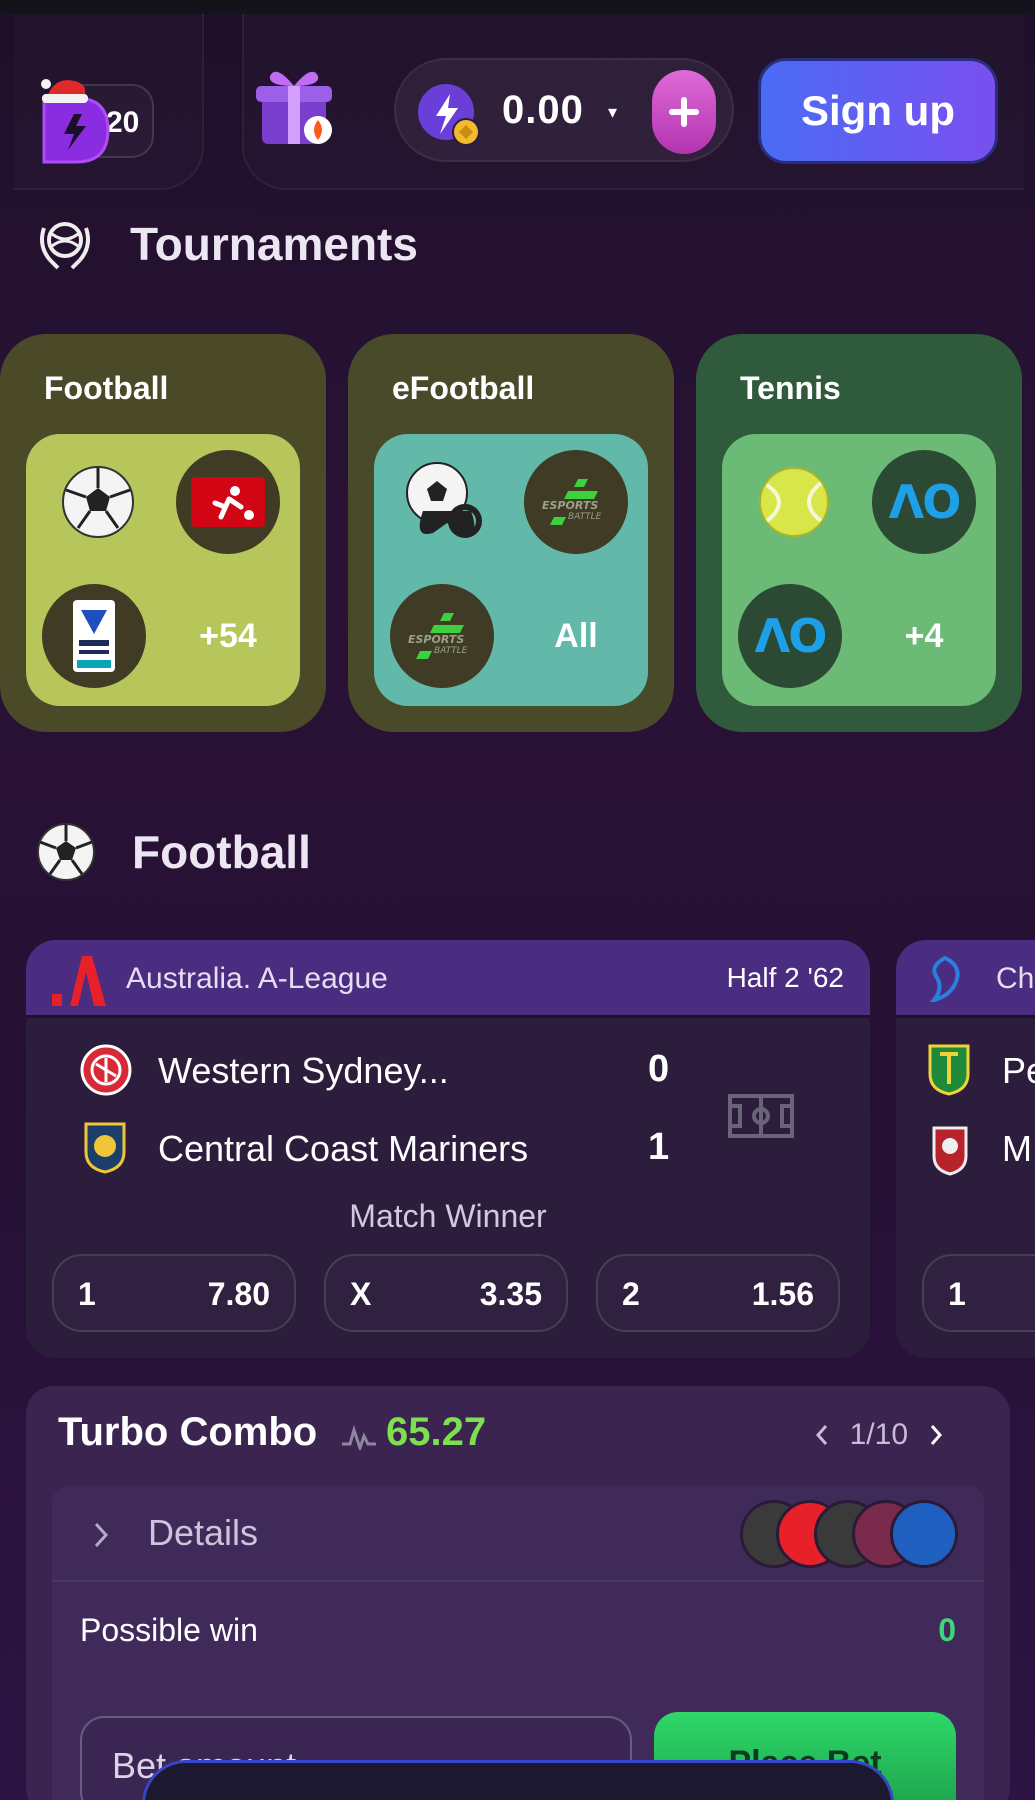  Describe the element at coordinates (79, 981) in the screenshot. I see `a-league-logo-icon` at that location.